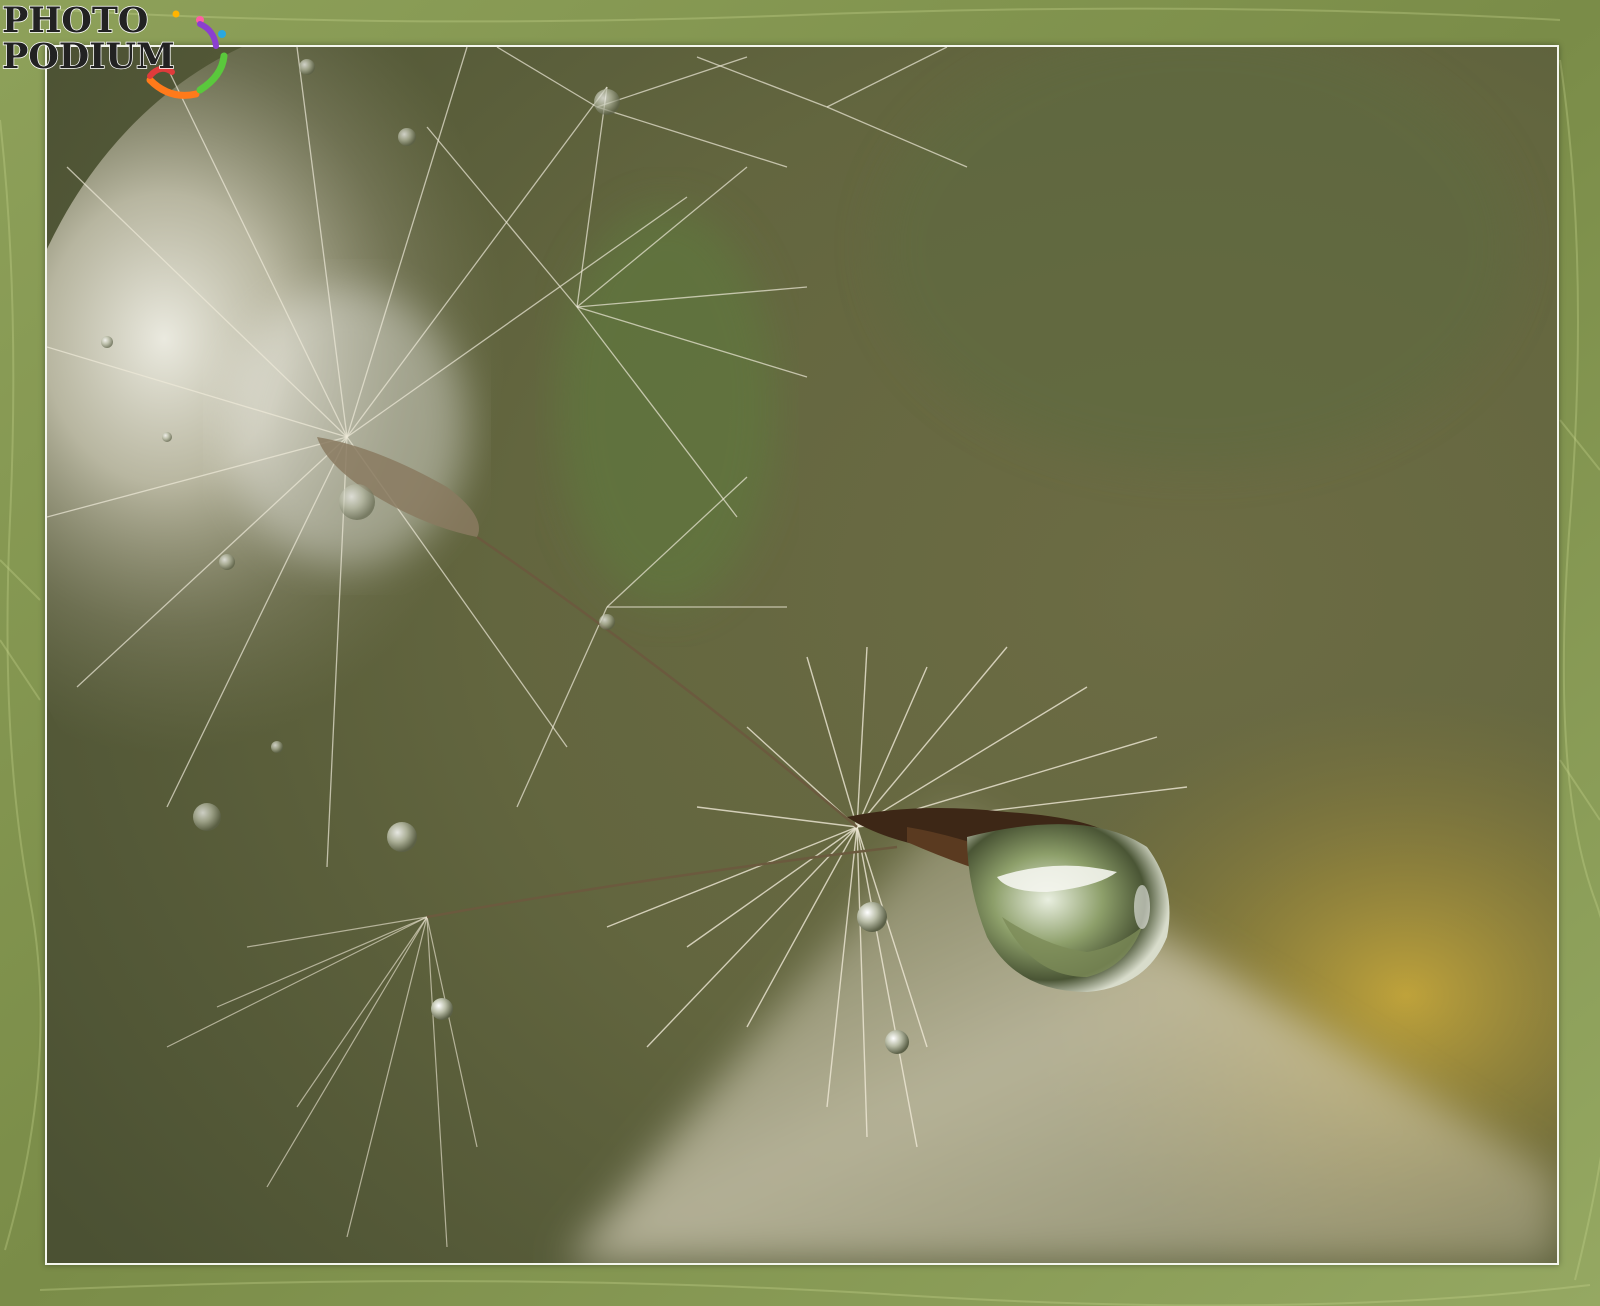 The width and height of the screenshot is (1600, 1306). Describe the element at coordinates (75, 20) in the screenshot. I see `logo-text-photo: PHOTO` at that location.